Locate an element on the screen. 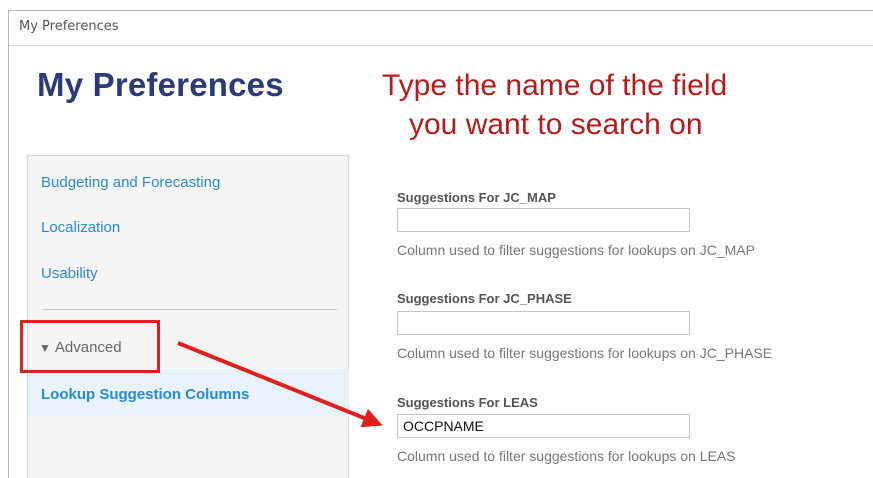  advanced-section-label: Advanced is located at coordinates (88, 347).